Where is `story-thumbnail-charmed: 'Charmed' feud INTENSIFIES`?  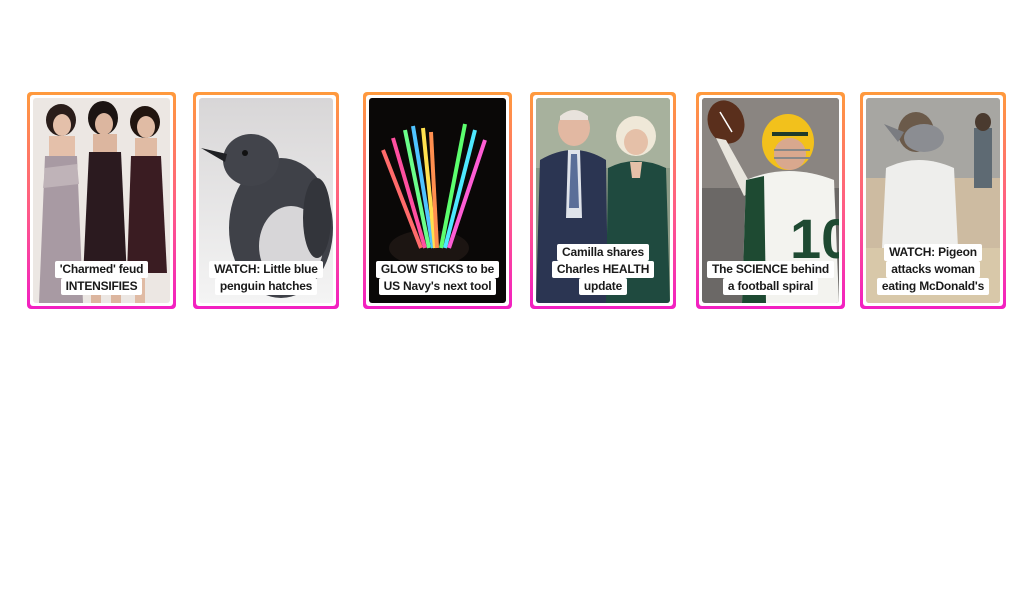
story-thumbnail-charmed: 'Charmed' feud INTENSIFIES is located at coordinates (101, 200).